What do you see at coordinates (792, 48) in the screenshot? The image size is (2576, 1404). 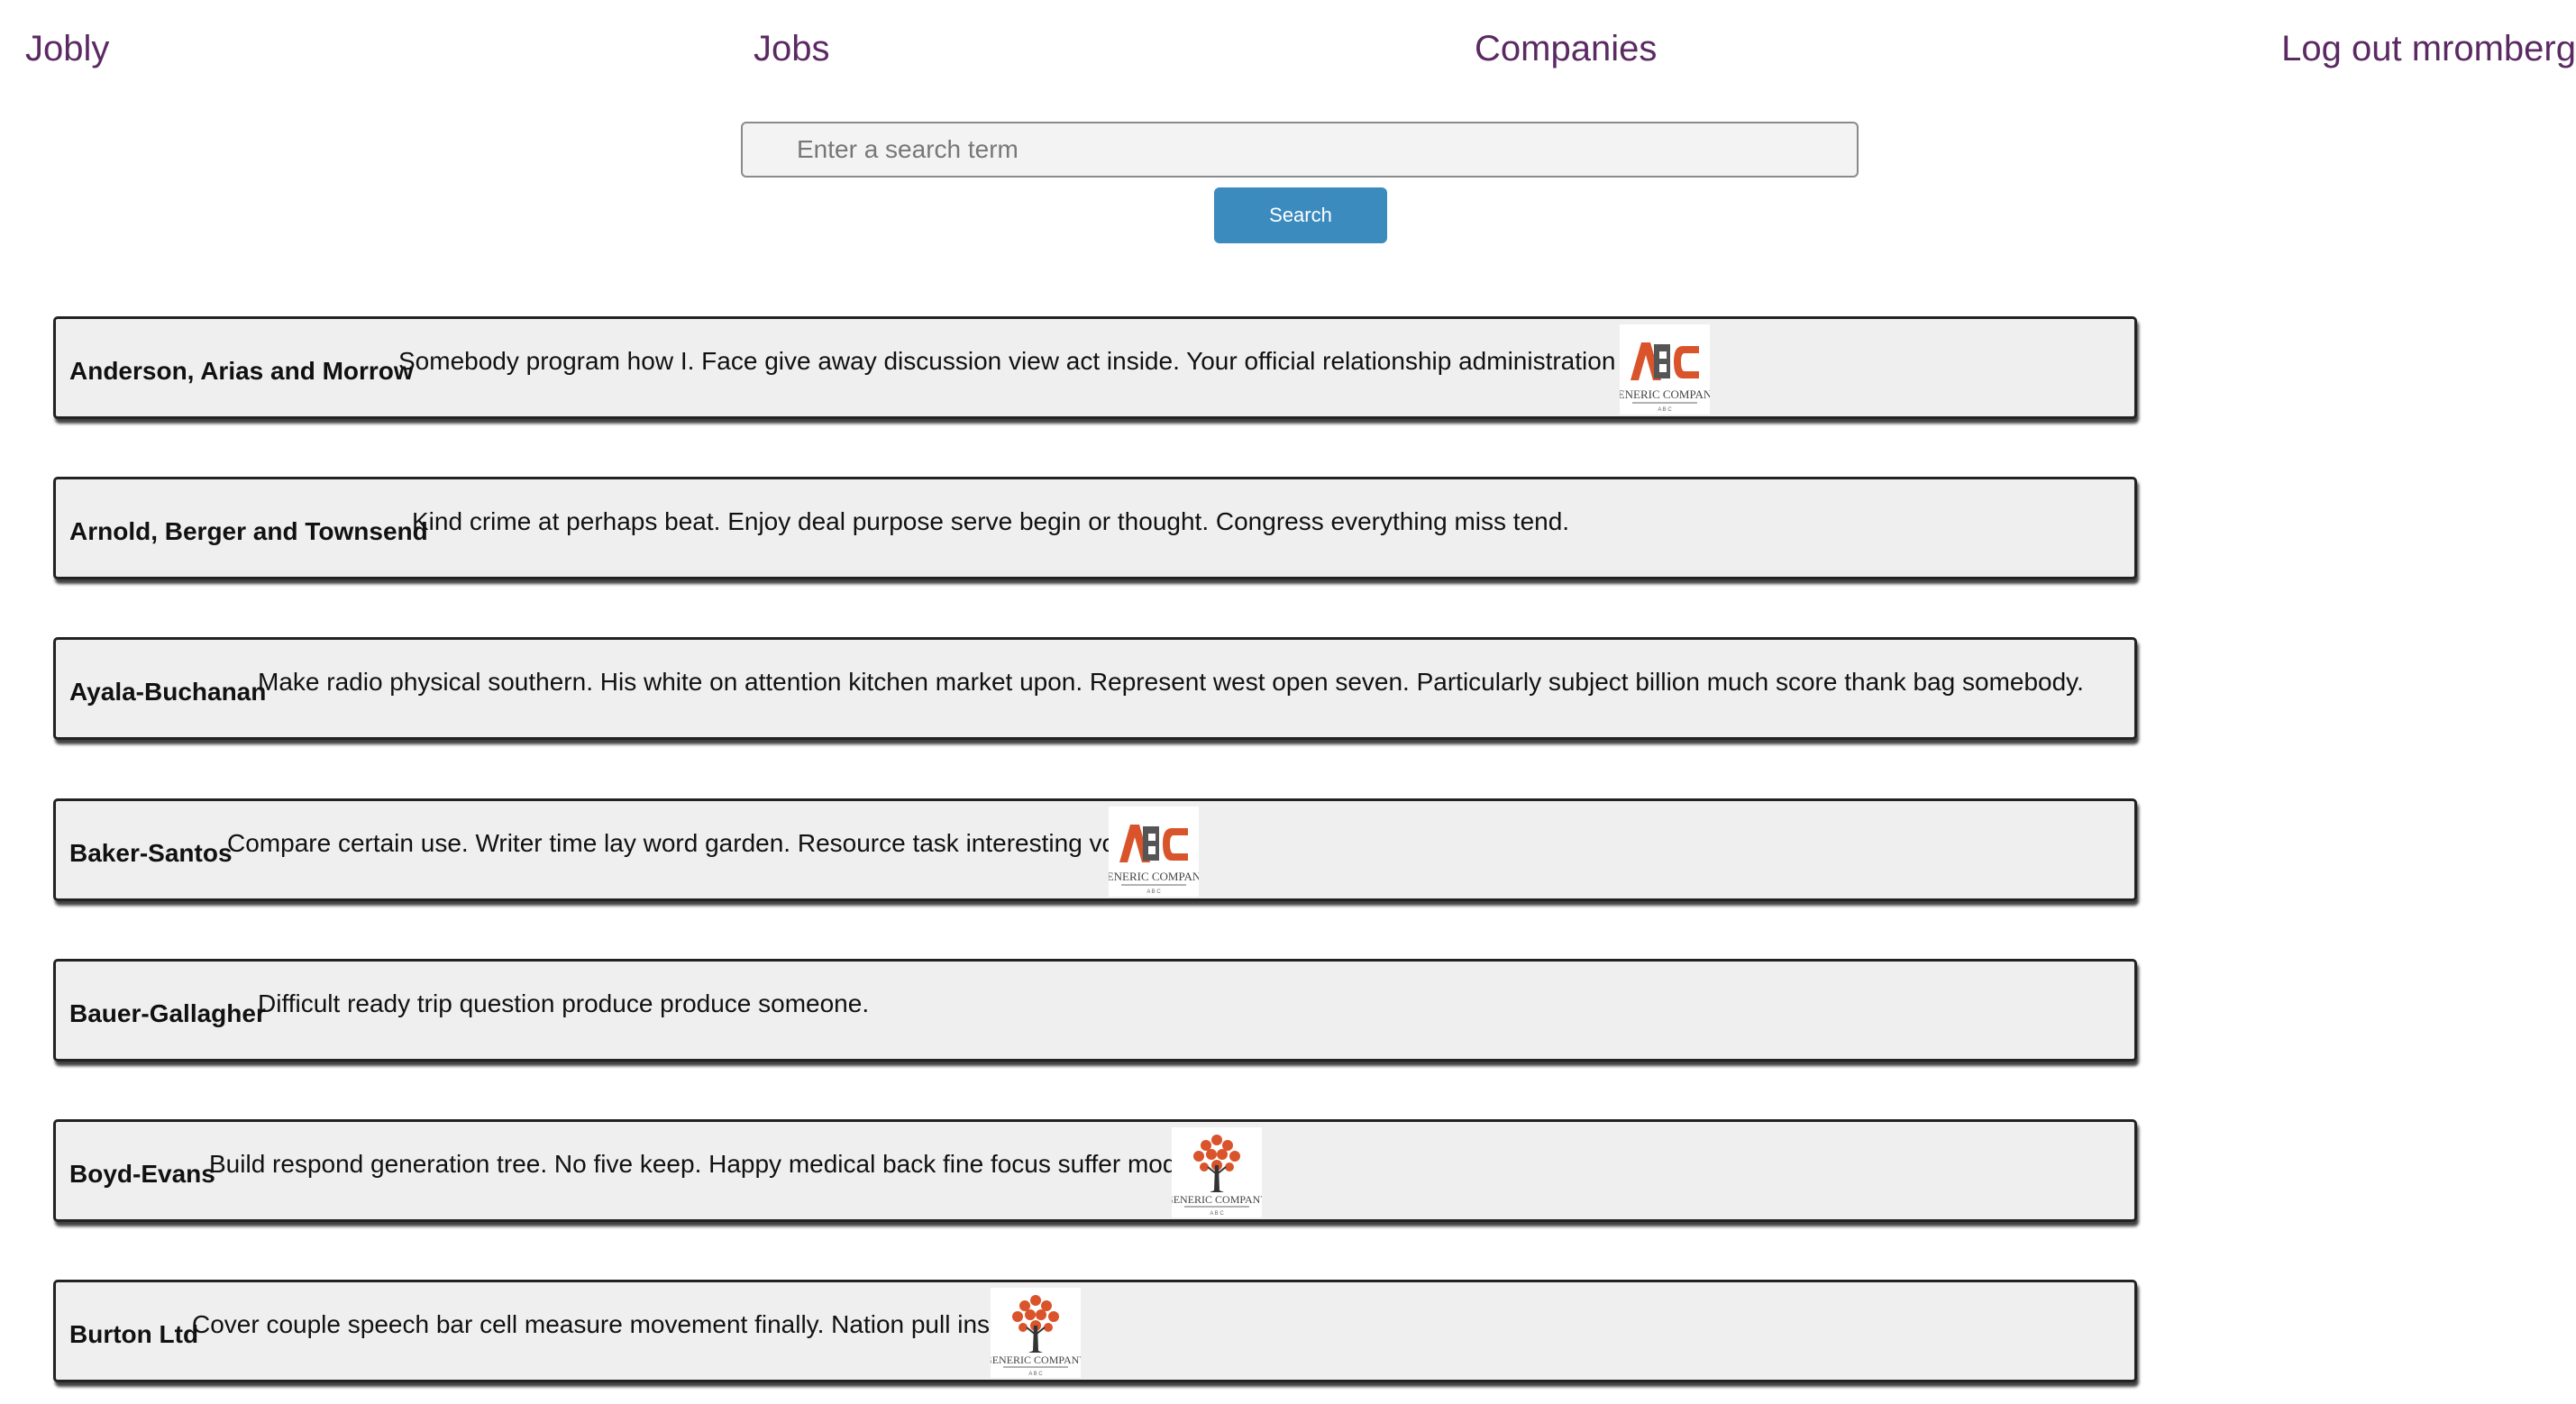 I see `nav-jobs-link: Jobs` at bounding box center [792, 48].